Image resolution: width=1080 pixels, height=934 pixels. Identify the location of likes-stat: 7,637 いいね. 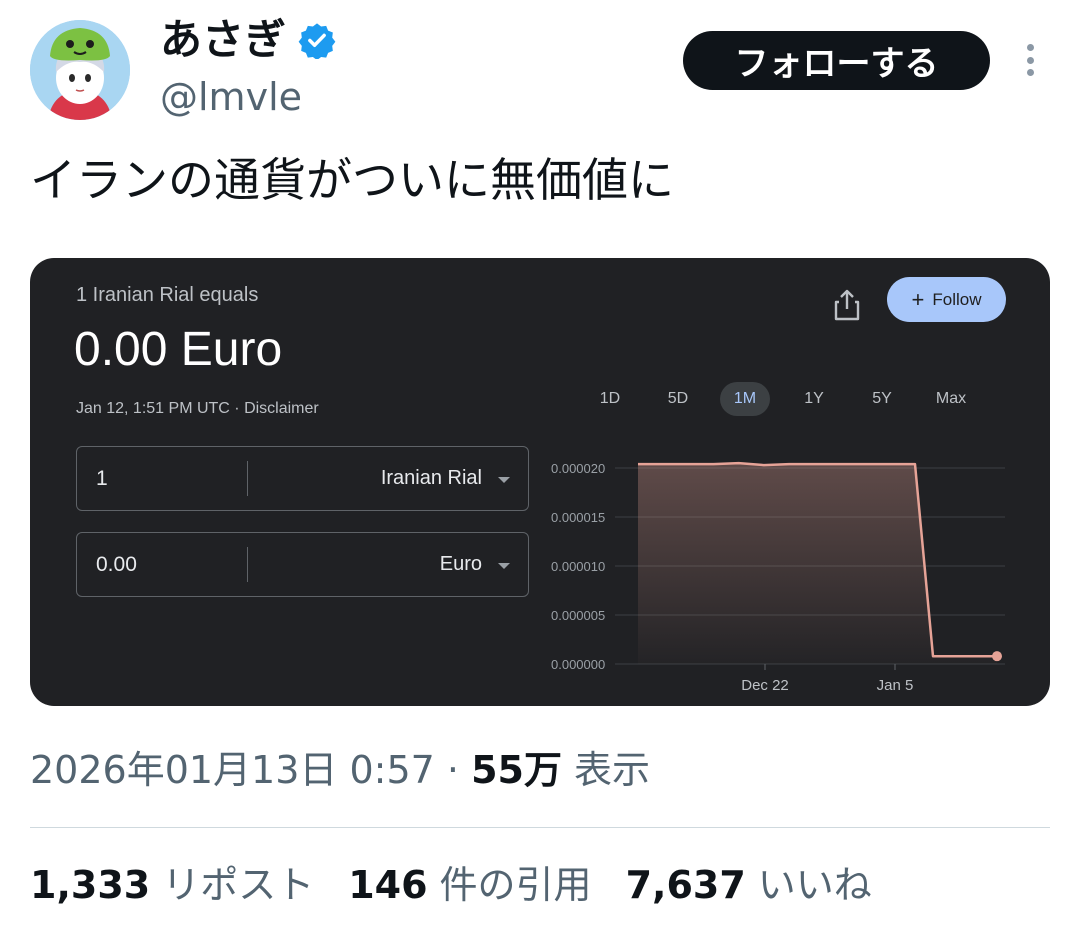
(749, 885).